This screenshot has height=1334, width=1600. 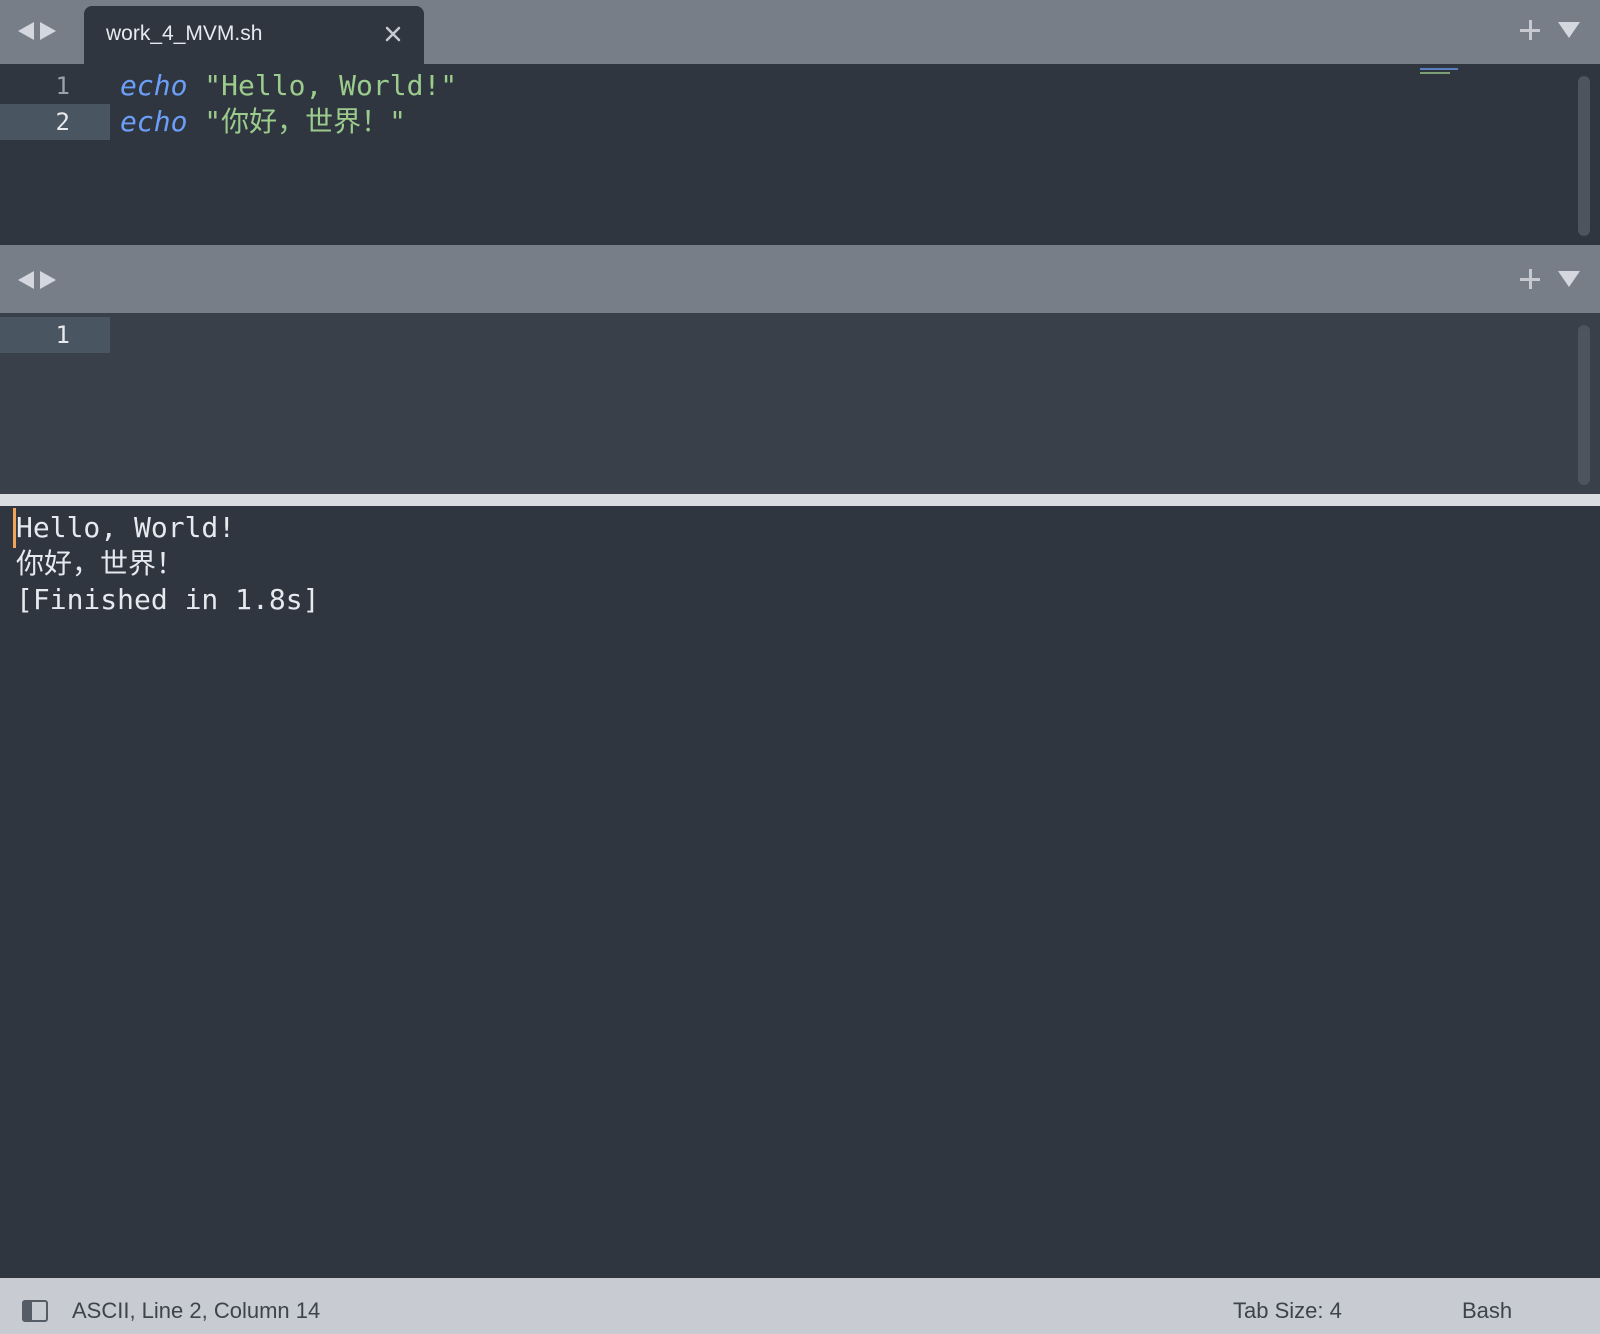 I want to click on panel-toggle-icon, so click(x=35, y=1311).